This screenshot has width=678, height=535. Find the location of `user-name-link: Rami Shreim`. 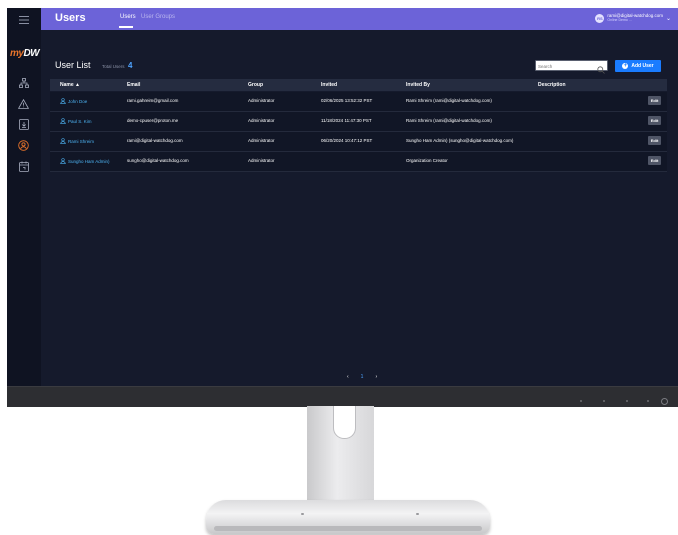

user-name-link: Rami Shreim is located at coordinates (77, 141).